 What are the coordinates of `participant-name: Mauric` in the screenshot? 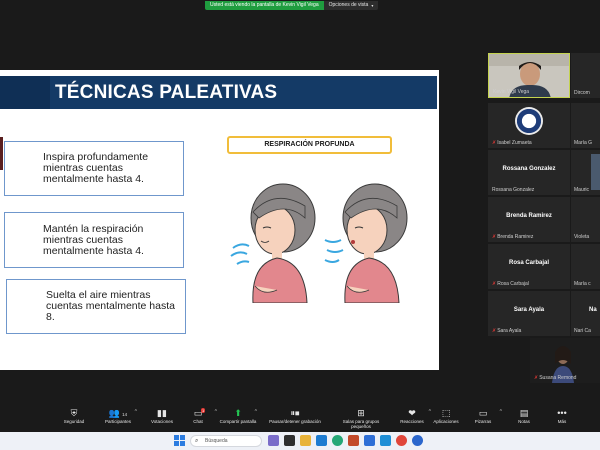 It's located at (582, 190).